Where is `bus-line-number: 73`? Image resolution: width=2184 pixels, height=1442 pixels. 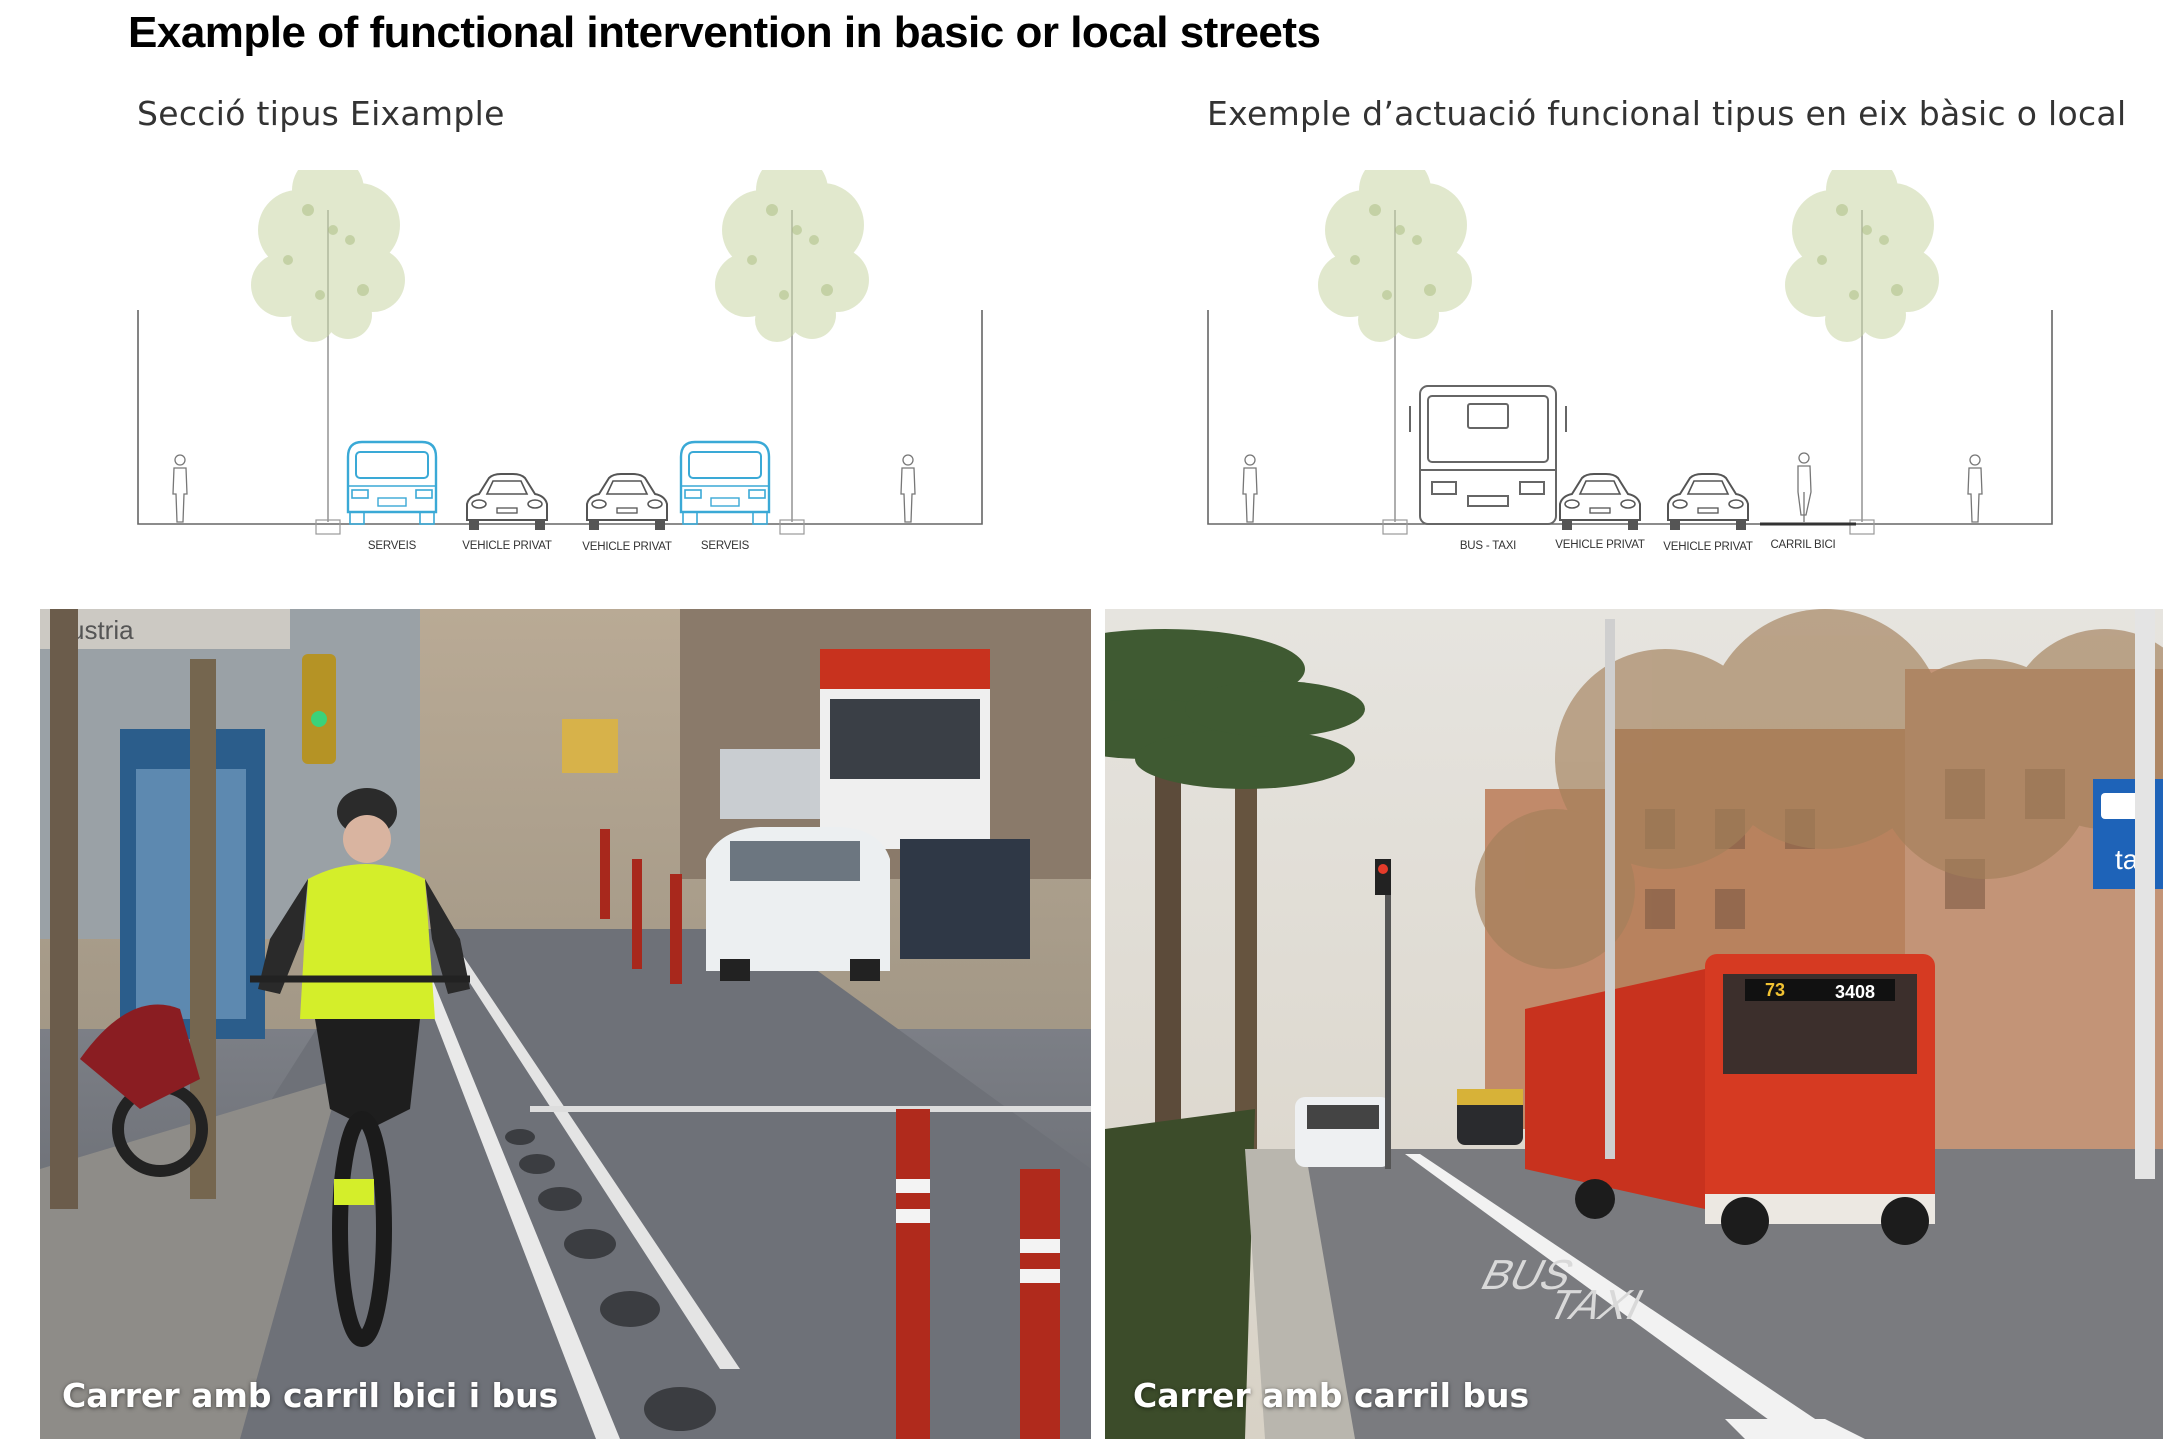
bus-line-number: 73 is located at coordinates (1775, 990).